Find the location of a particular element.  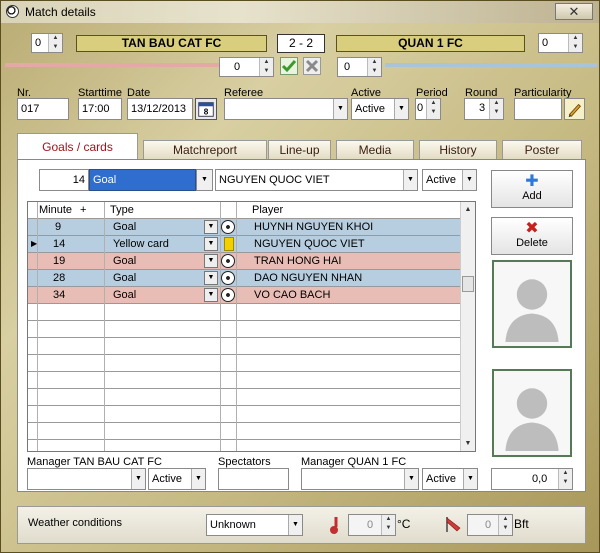

spectators-field is located at coordinates (253, 479).